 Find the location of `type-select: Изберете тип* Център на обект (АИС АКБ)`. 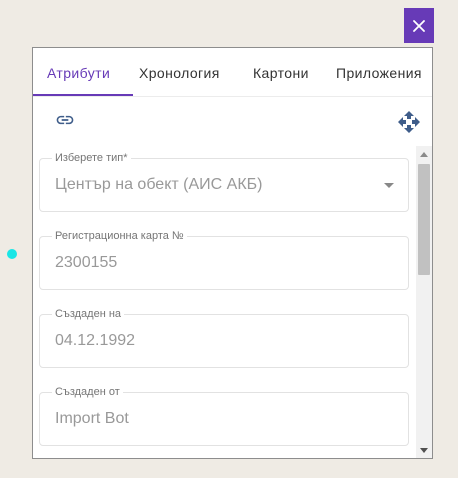

type-select: Изберете тип* Център на обект (АИС АКБ) is located at coordinates (224, 181).